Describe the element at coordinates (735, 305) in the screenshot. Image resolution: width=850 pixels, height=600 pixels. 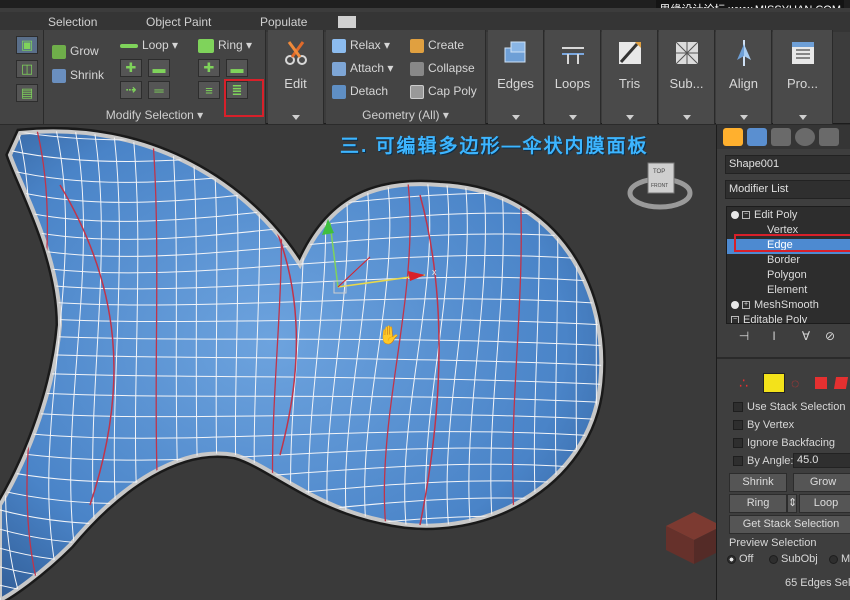
I see `bulb-icon` at that location.